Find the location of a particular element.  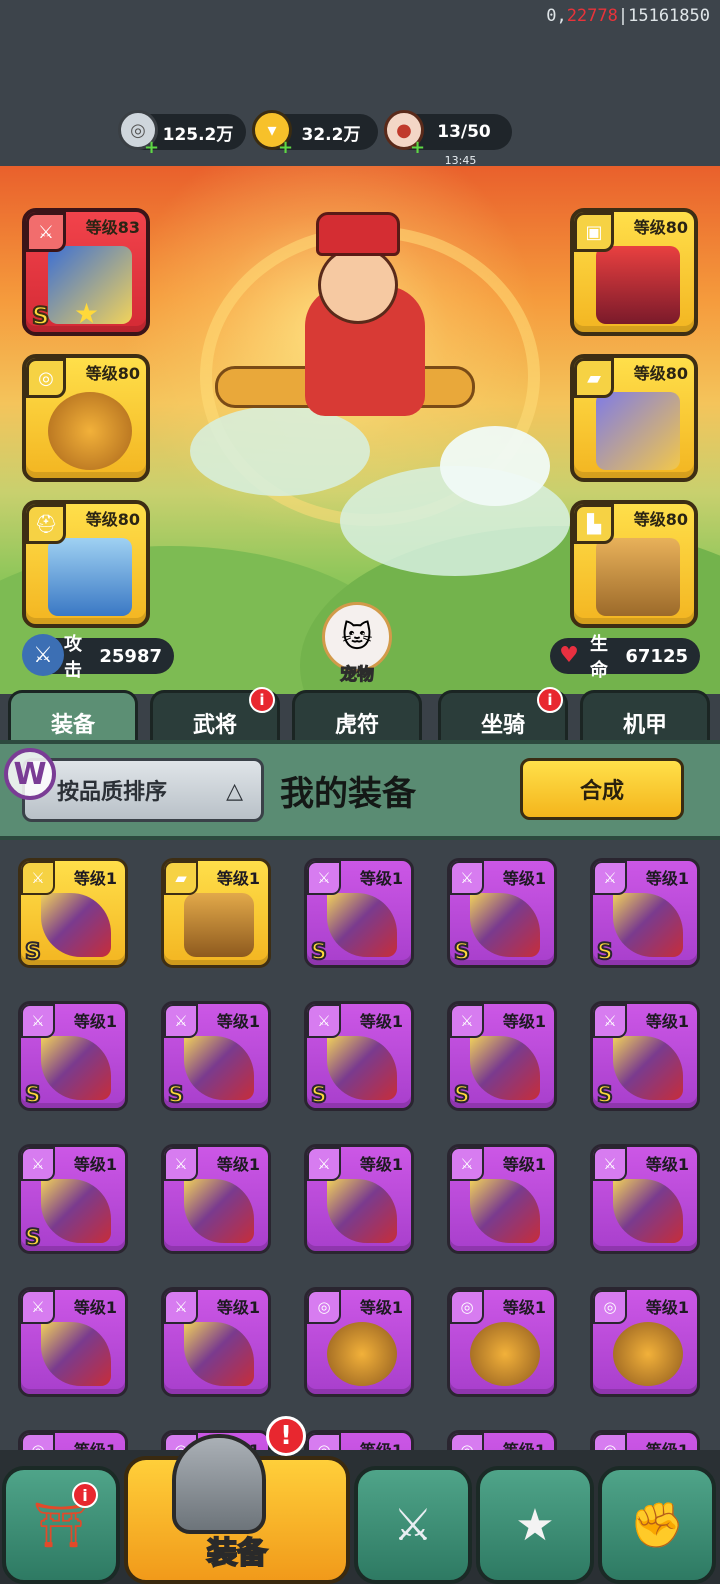

cloud-ghost is located at coordinates (495, 466).